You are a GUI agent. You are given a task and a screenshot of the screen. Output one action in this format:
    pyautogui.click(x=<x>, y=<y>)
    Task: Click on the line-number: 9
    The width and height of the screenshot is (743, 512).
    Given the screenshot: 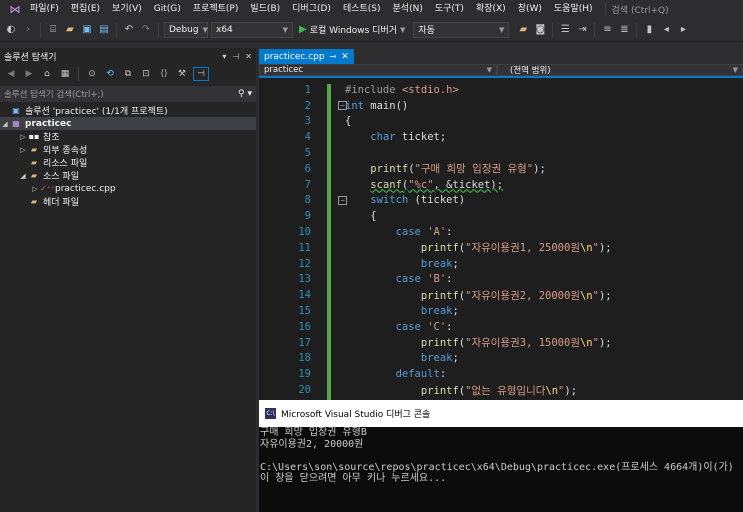 What is the action you would take?
    pyautogui.click(x=307, y=216)
    